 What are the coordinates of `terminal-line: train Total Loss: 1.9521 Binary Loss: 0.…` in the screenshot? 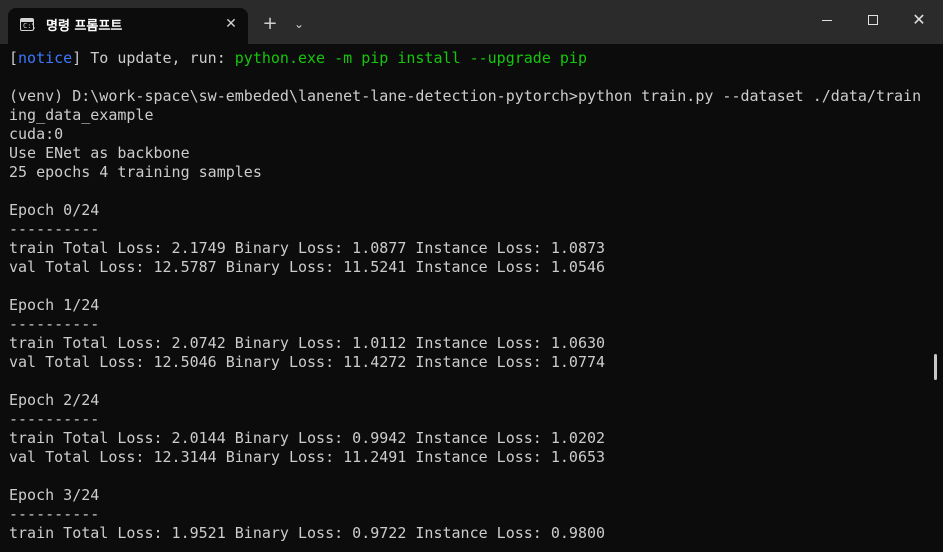 It's located at (307, 533).